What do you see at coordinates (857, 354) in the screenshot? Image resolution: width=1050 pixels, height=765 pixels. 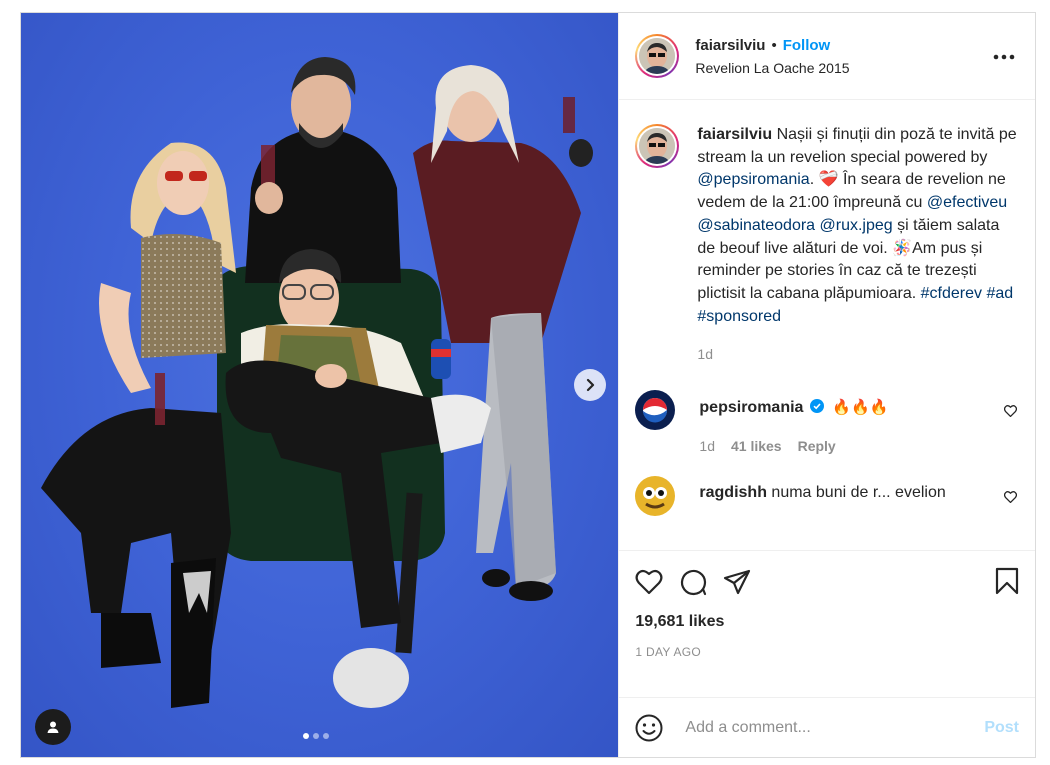 I see `caption-timestamp: 1d` at bounding box center [857, 354].